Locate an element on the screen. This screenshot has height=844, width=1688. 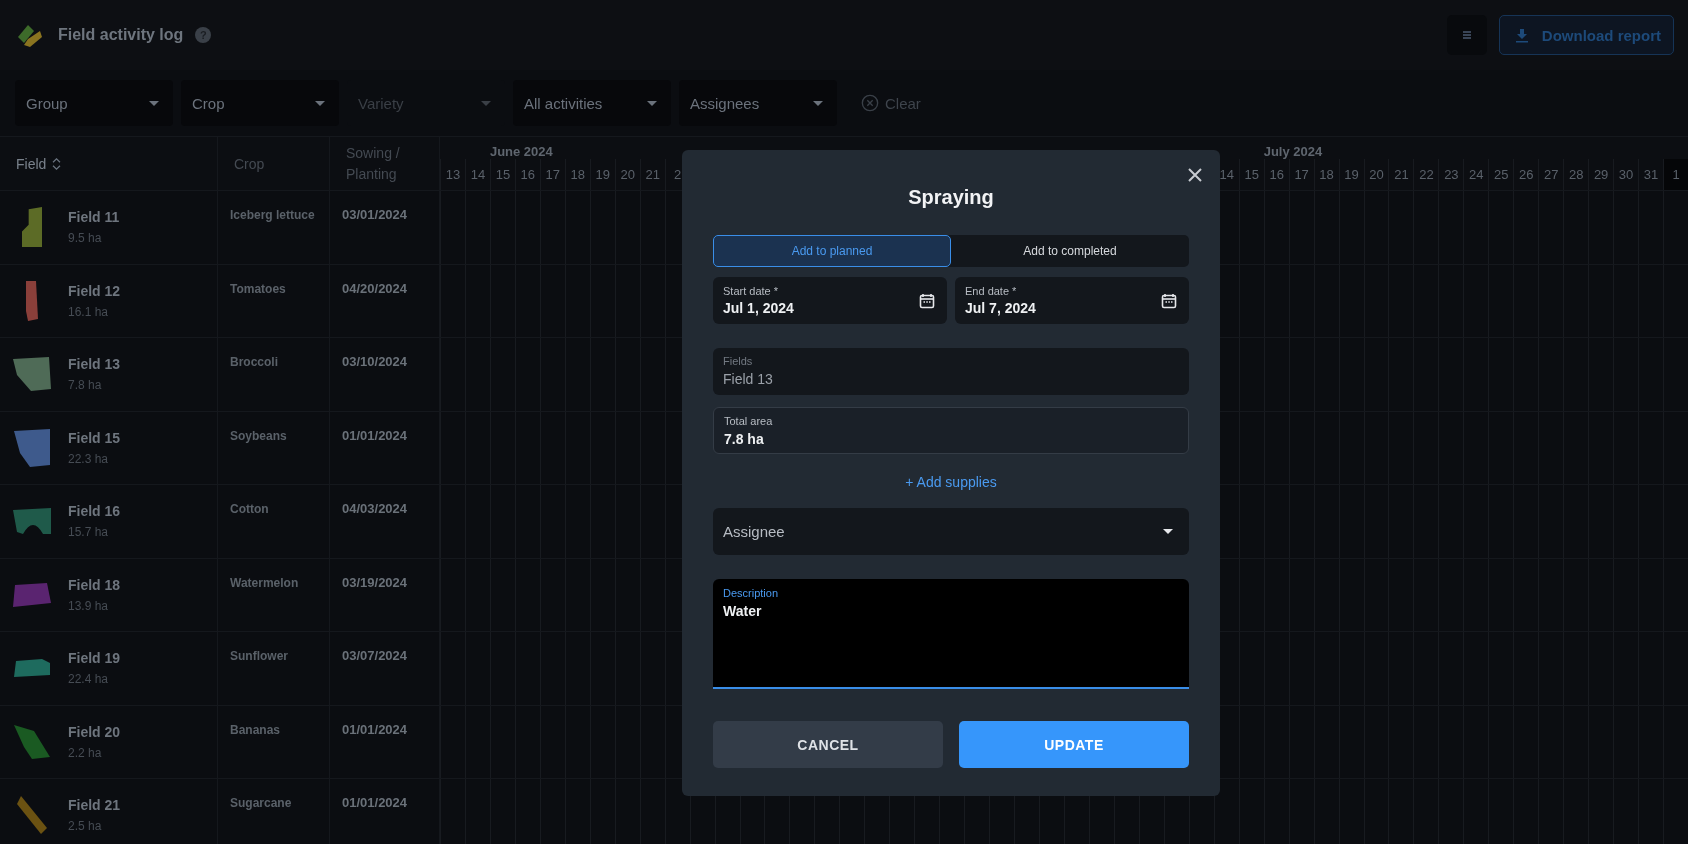
day-label: 25 is located at coordinates (1501, 174).